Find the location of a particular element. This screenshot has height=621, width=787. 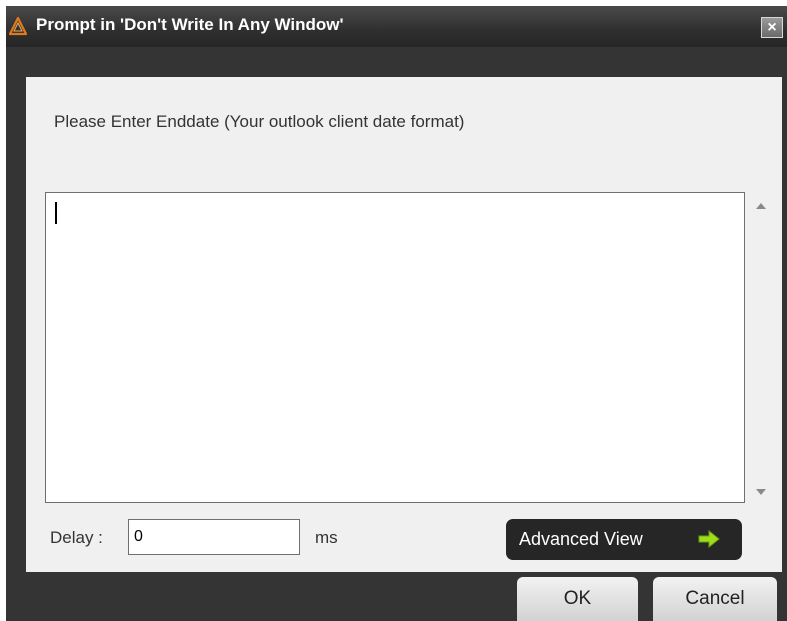

arrow-right-icon is located at coordinates (709, 539).